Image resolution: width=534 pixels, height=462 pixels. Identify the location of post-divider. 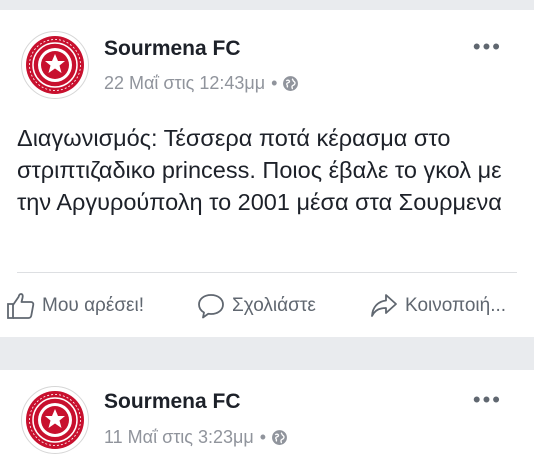
(267, 272).